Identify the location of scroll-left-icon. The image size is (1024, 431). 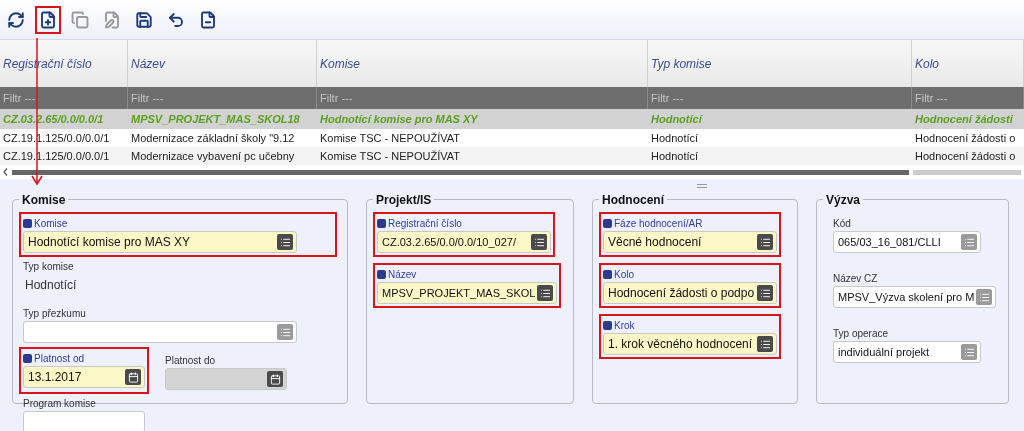
(5, 172).